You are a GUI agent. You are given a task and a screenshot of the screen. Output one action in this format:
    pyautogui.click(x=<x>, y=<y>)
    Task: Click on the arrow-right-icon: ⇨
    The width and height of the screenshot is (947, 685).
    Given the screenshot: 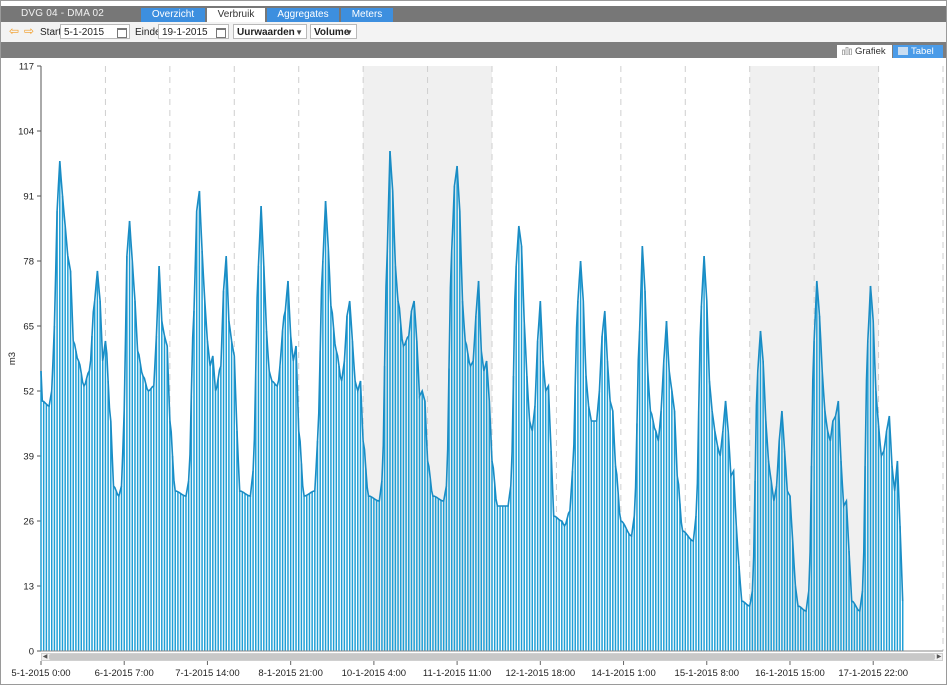 What is the action you would take?
    pyautogui.click(x=29, y=31)
    